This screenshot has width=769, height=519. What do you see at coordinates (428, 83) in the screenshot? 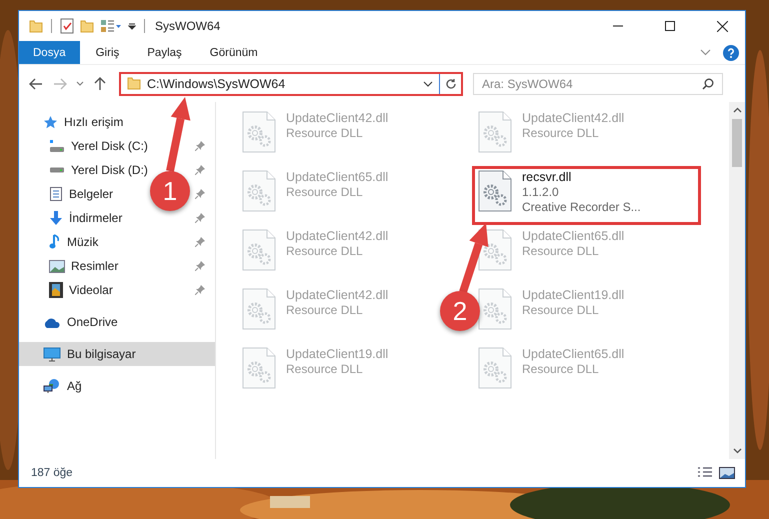
I see `address-dropdown-icon` at bounding box center [428, 83].